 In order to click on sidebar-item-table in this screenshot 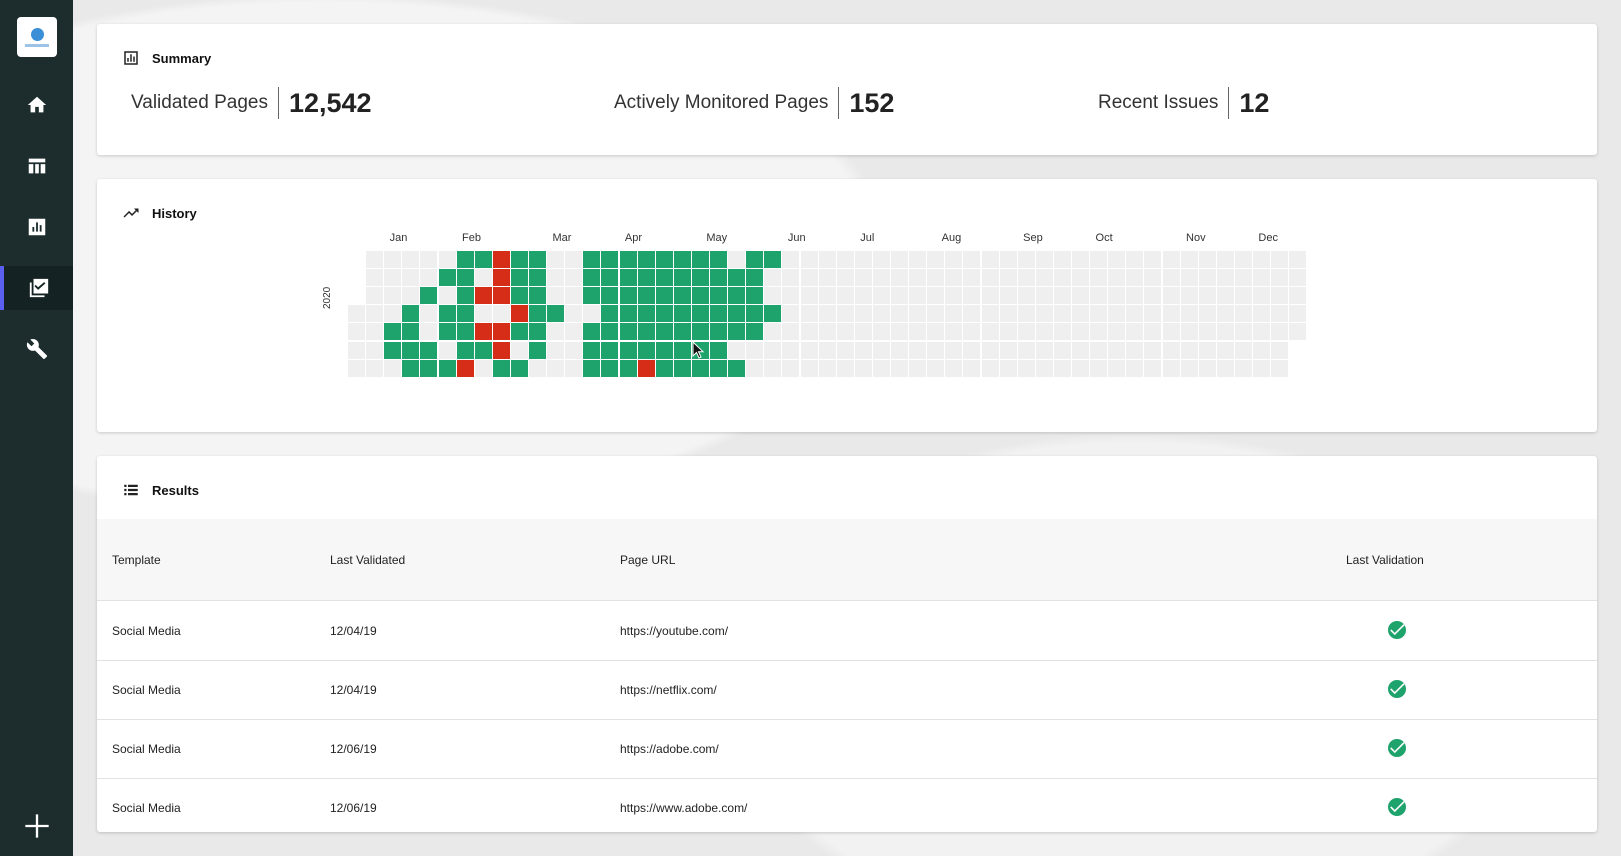, I will do `click(36, 166)`.